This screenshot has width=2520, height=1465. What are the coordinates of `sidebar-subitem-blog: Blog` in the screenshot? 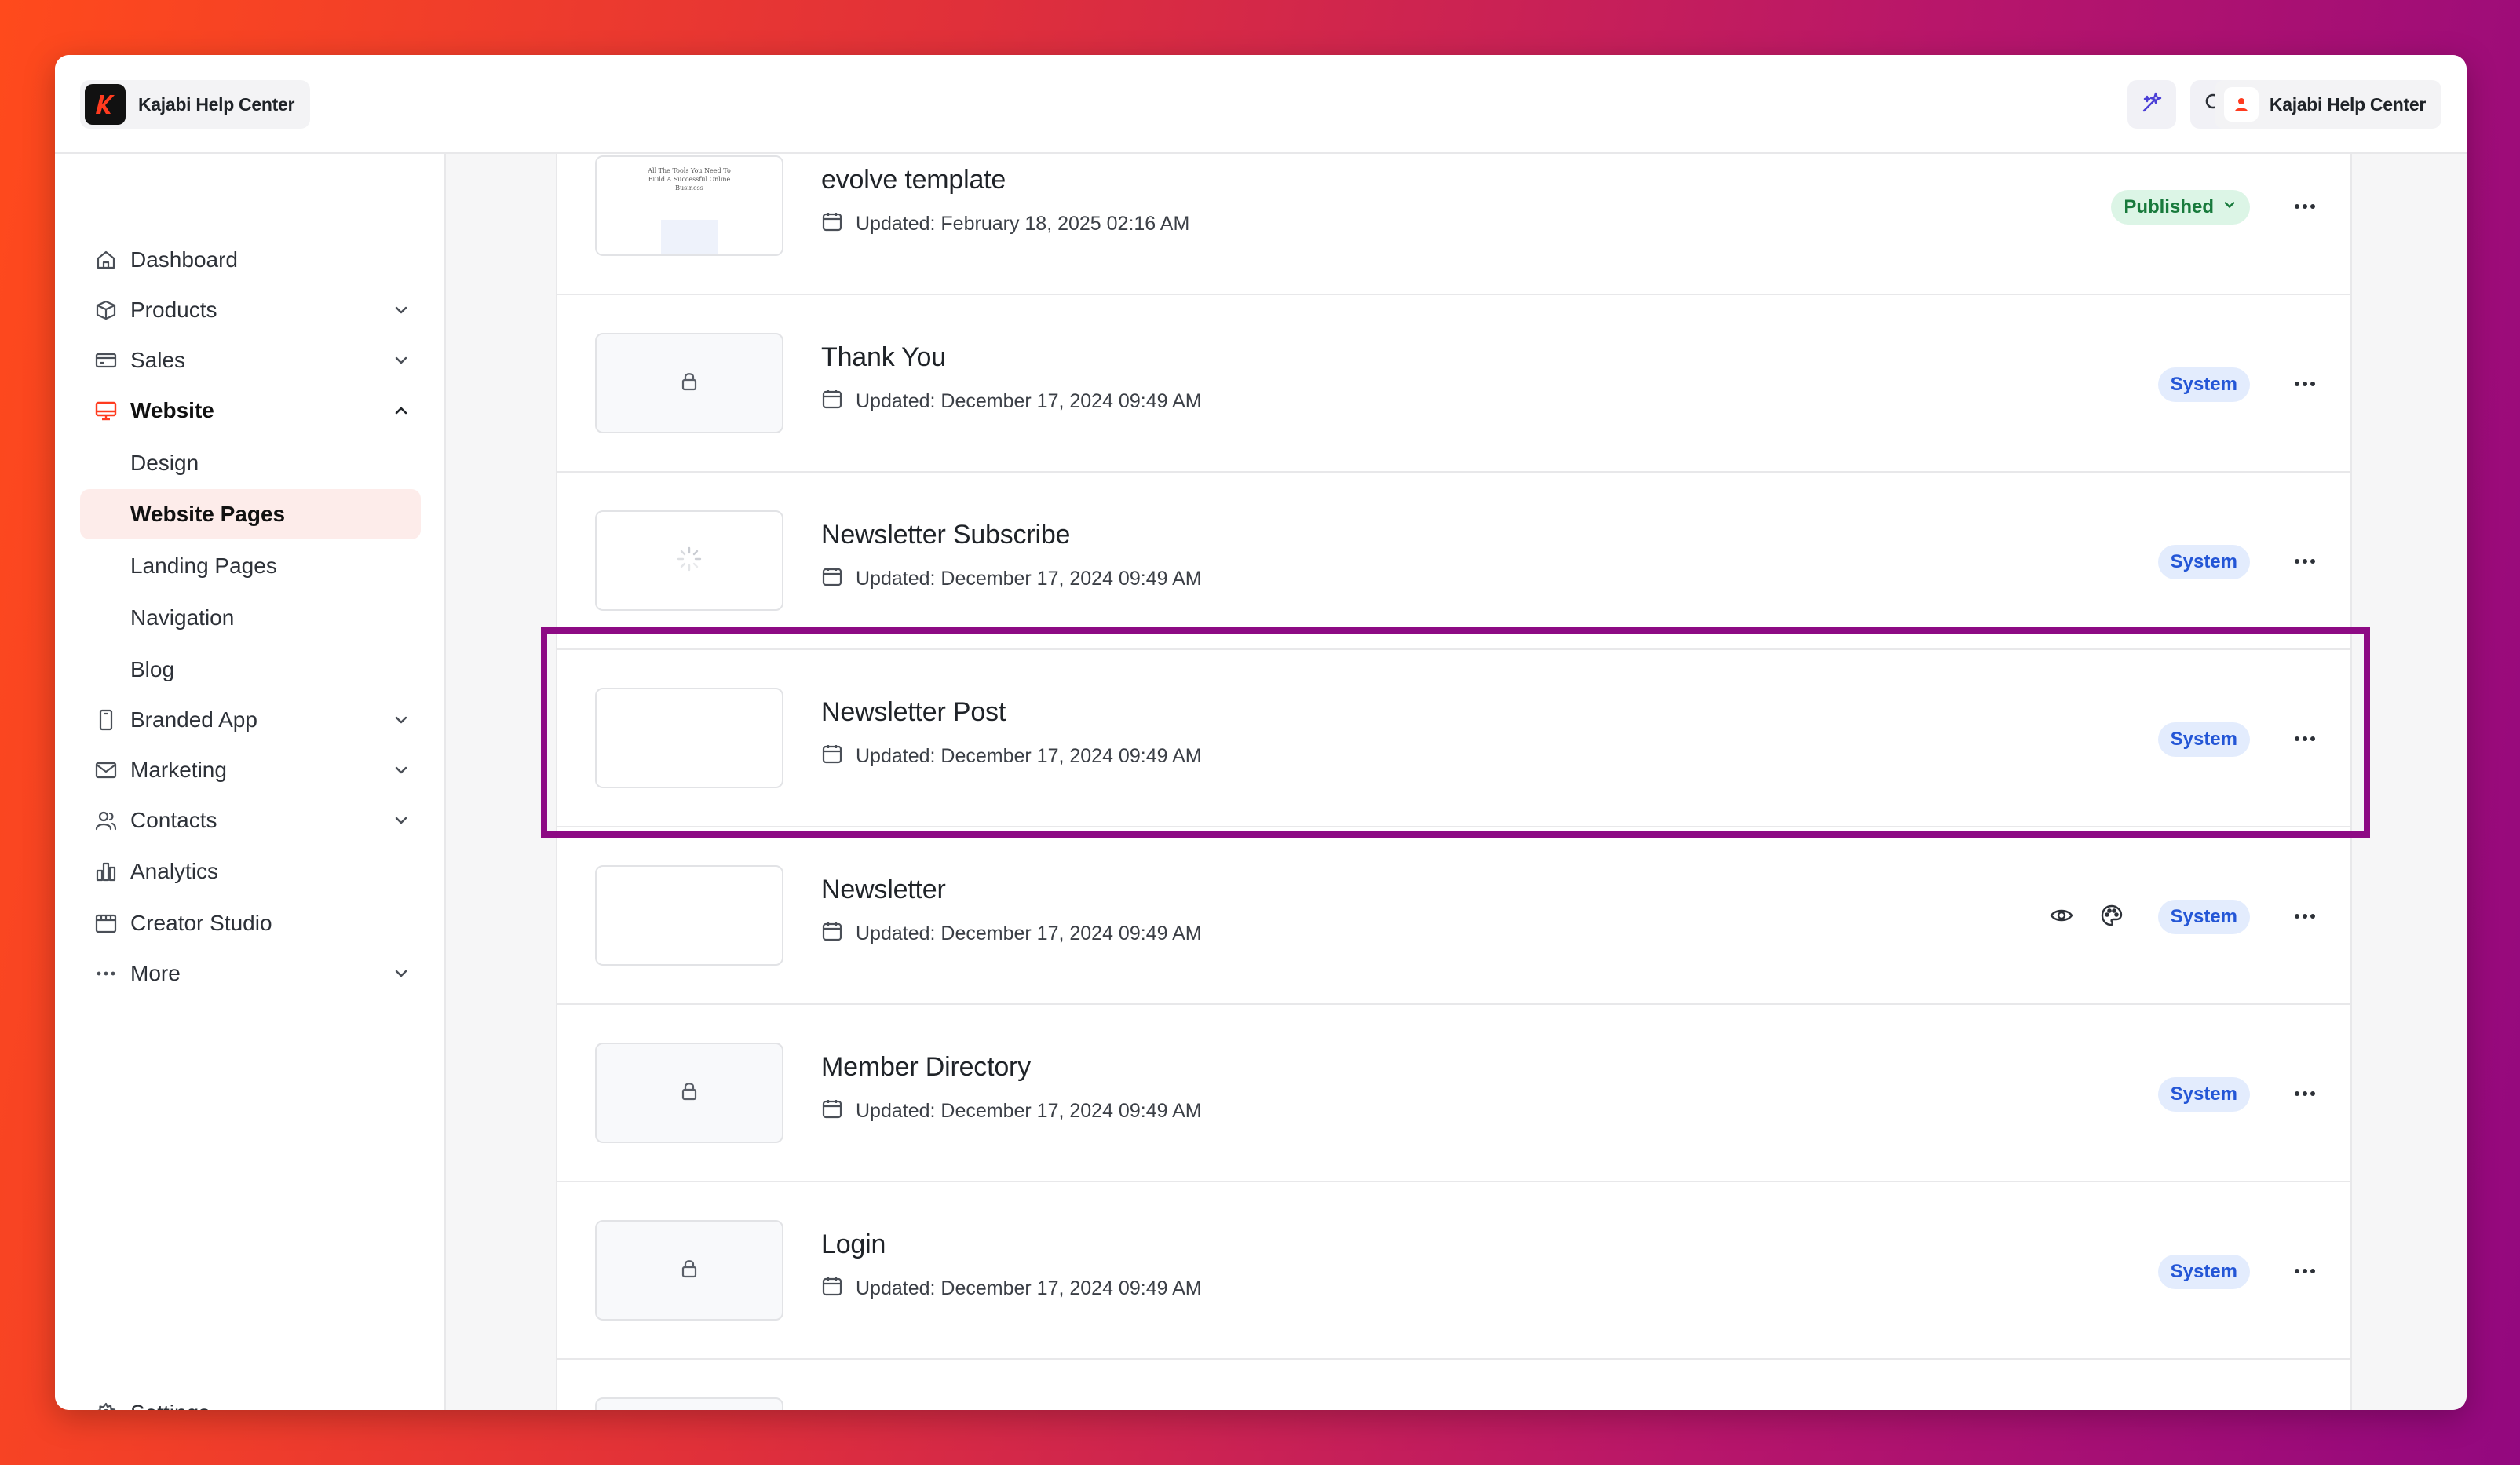 It's located at (250, 670).